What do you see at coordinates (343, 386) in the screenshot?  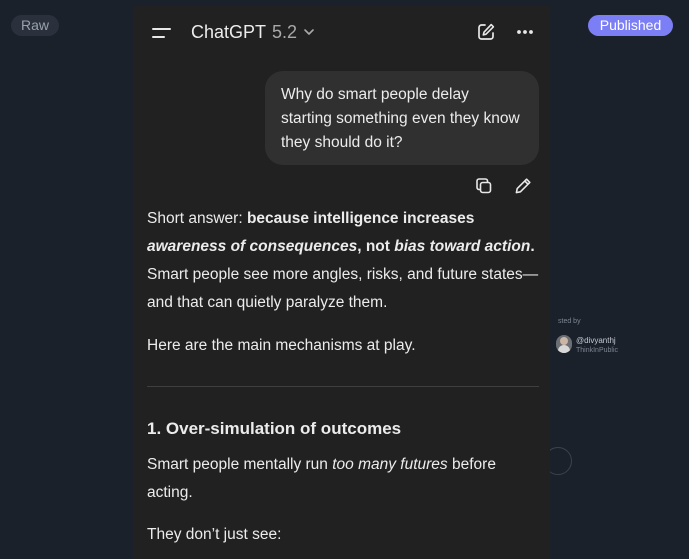 I see `divider` at bounding box center [343, 386].